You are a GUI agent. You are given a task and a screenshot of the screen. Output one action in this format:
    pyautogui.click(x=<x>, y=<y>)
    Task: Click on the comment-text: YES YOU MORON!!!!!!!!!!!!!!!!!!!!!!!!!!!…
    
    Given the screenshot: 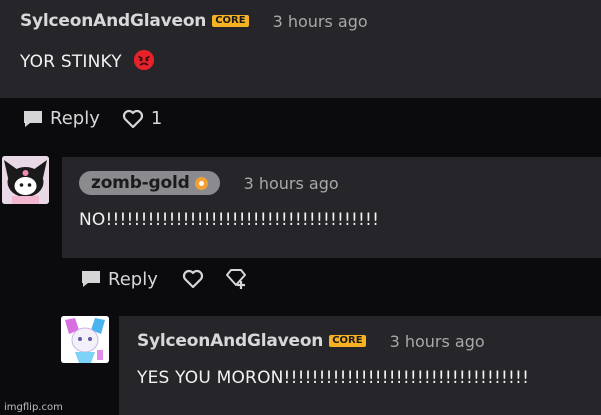 What is the action you would take?
    pyautogui.click(x=333, y=378)
    